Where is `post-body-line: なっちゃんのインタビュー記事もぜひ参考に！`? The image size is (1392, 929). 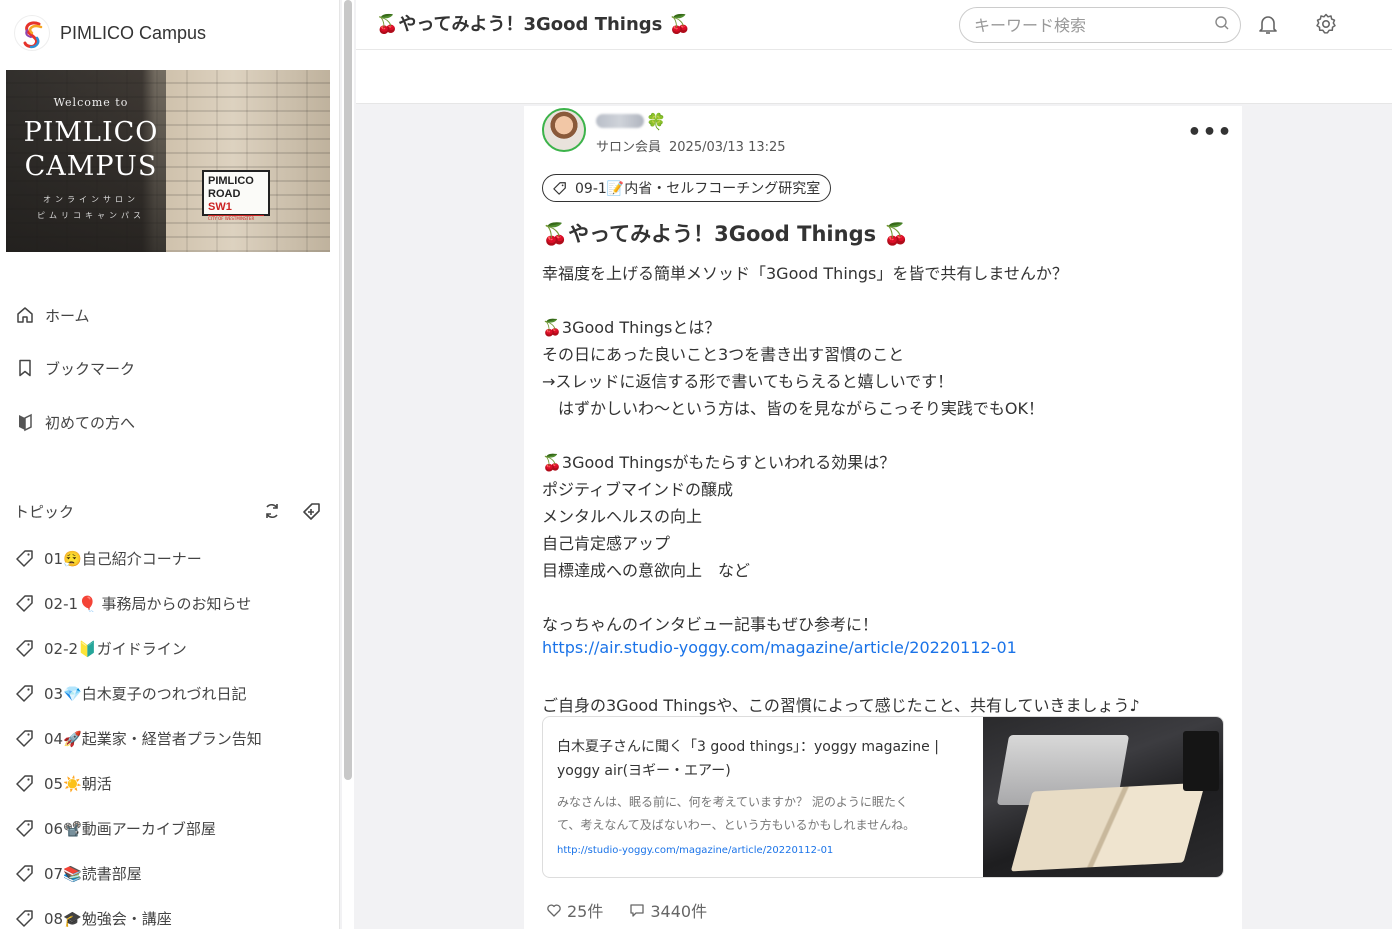 post-body-line: なっちゃんのインタビュー記事もぜひ参考に！ is located at coordinates (710, 624).